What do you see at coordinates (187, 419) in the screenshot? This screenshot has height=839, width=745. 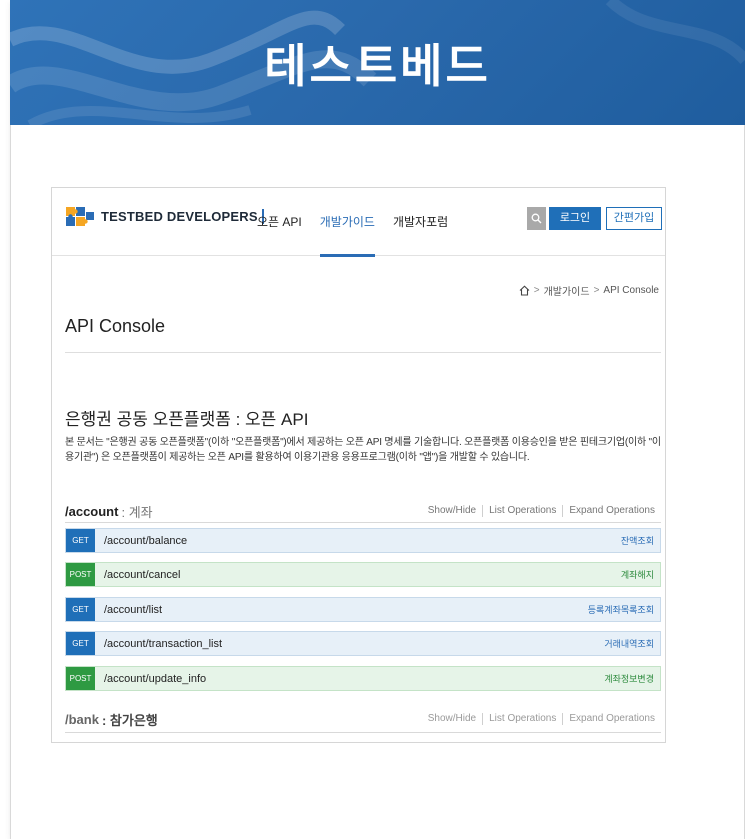 I see `section-title: 은행권 공동 오픈플랫폼 : 오픈 API` at bounding box center [187, 419].